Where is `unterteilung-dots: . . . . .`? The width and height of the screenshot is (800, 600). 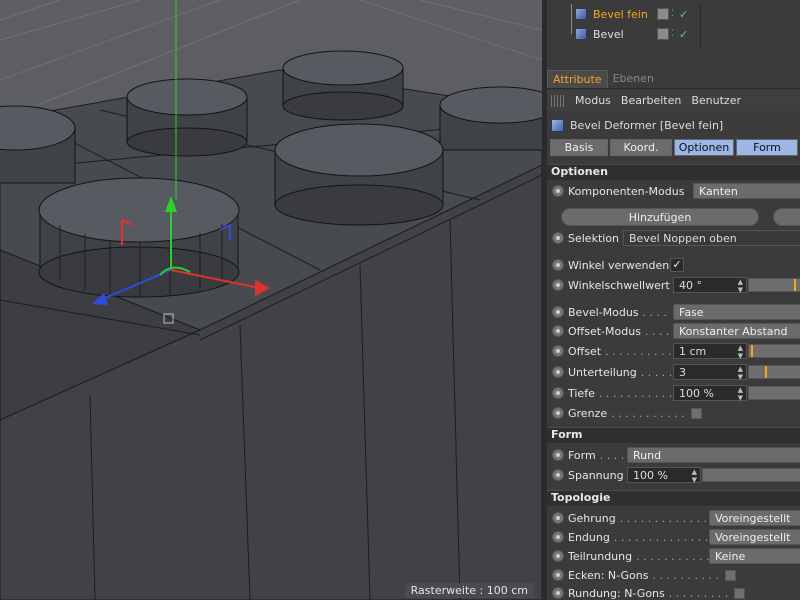
unterteilung-dots: . . . . . is located at coordinates (656, 372).